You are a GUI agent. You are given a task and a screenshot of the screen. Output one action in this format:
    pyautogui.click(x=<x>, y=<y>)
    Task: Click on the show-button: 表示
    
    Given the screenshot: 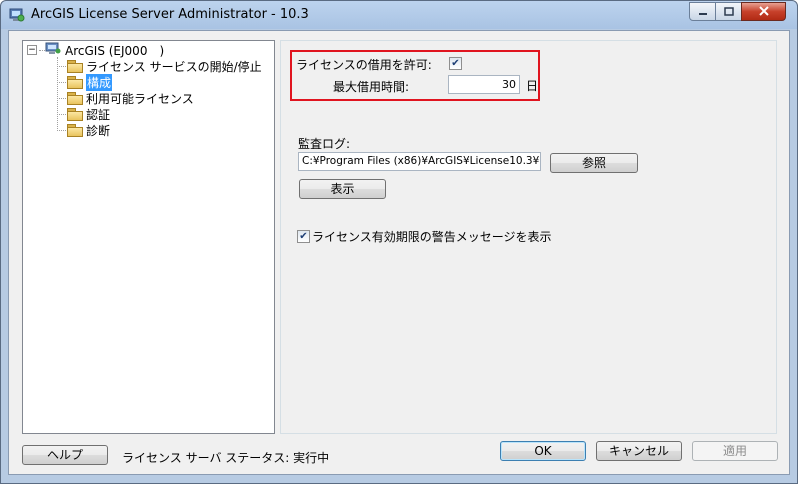 What is the action you would take?
    pyautogui.click(x=342, y=189)
    